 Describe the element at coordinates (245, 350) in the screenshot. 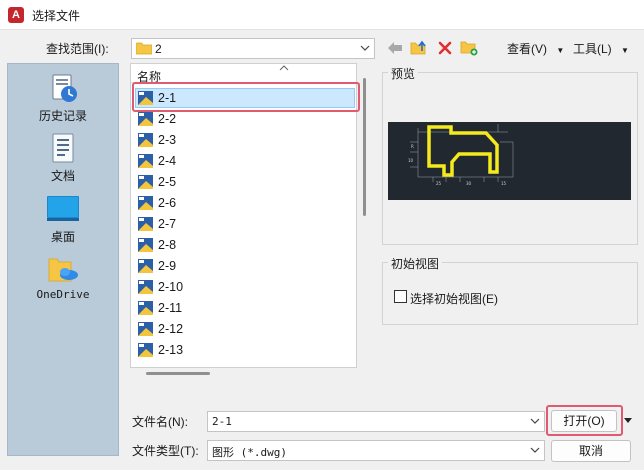

I see `file-row: 2-13` at that location.